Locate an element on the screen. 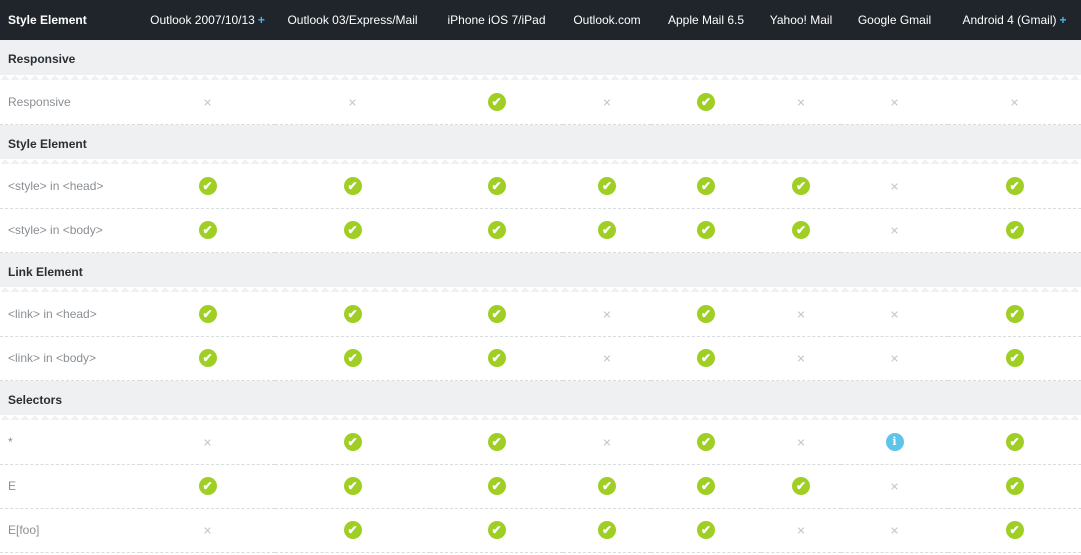 The image size is (1081, 555). client-name: Outlook.com is located at coordinates (607, 20).